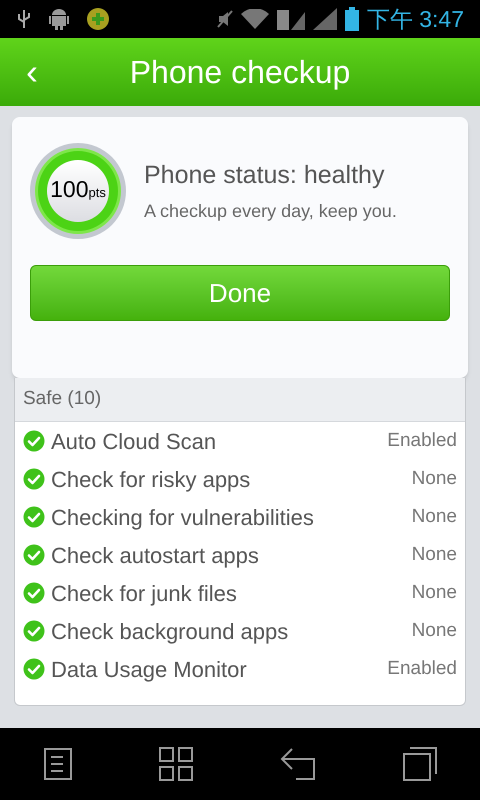 The image size is (480, 800). I want to click on status-title: Phone status: healthy, so click(265, 175).